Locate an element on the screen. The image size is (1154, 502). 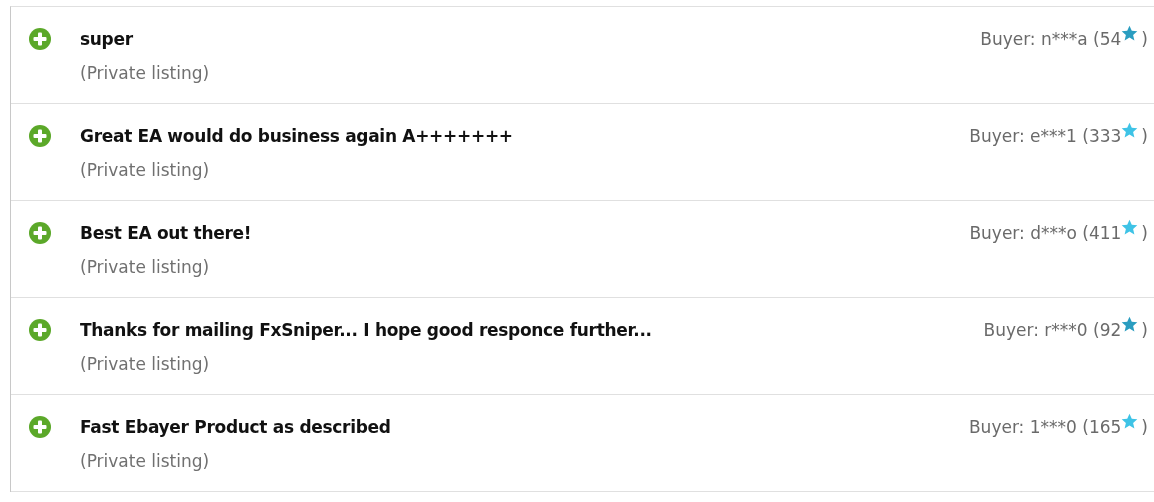
feedback-comment: Fast Ebayer Product as described is located at coordinates (235, 427).